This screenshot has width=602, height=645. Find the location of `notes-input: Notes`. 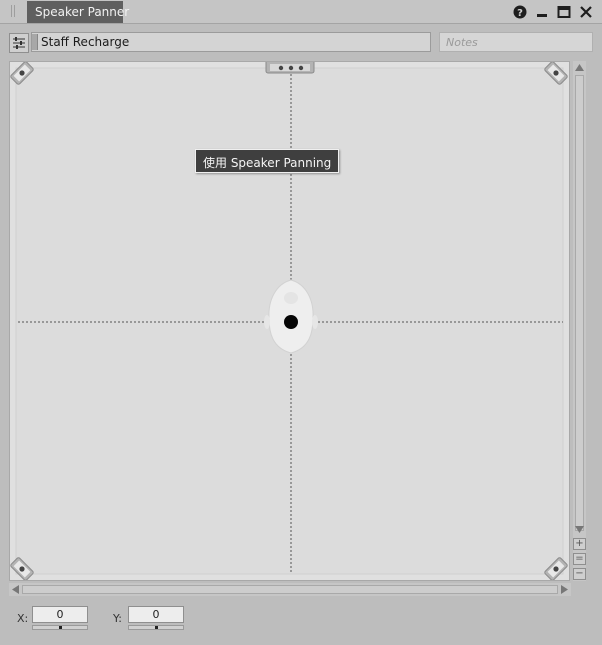

notes-input: Notes is located at coordinates (516, 42).